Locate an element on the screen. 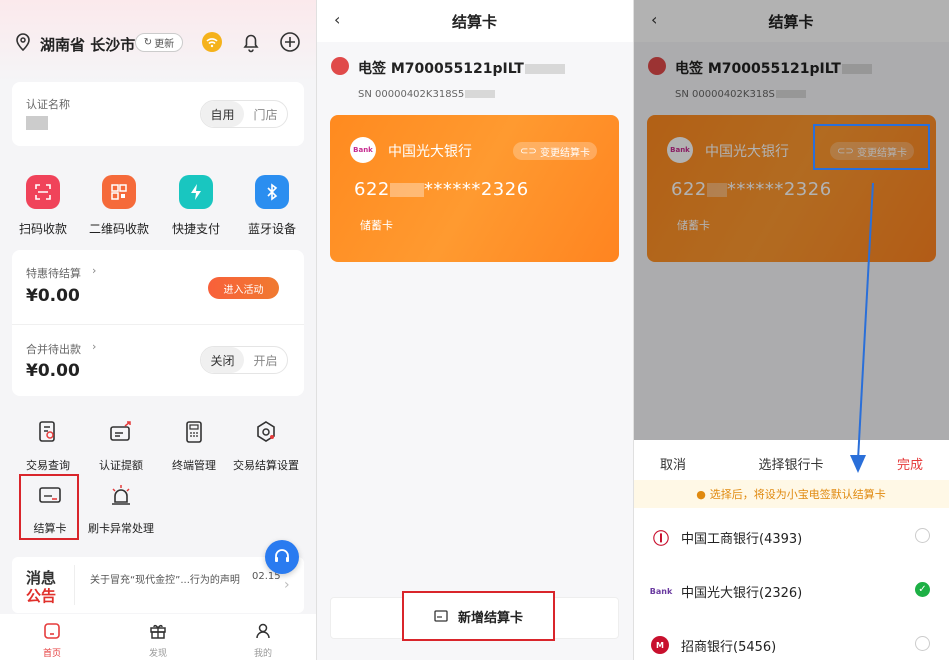 The height and width of the screenshot is (660, 949). settings-gear-icon is located at coordinates (266, 431).